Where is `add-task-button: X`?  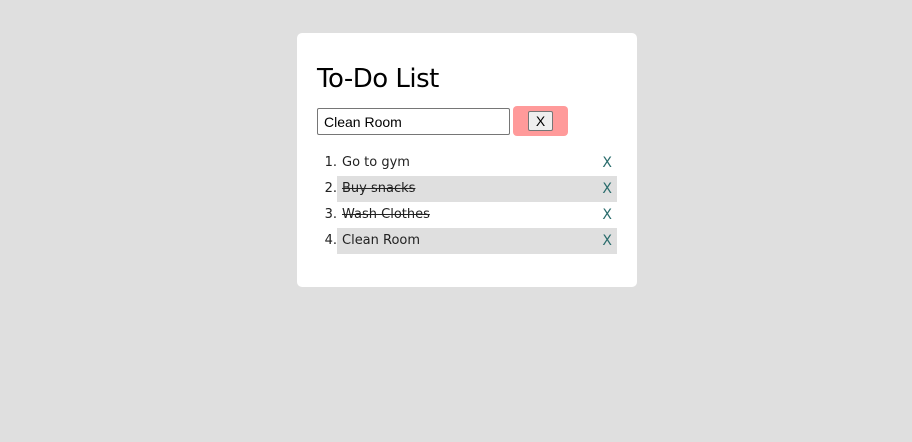
add-task-button: X is located at coordinates (540, 121).